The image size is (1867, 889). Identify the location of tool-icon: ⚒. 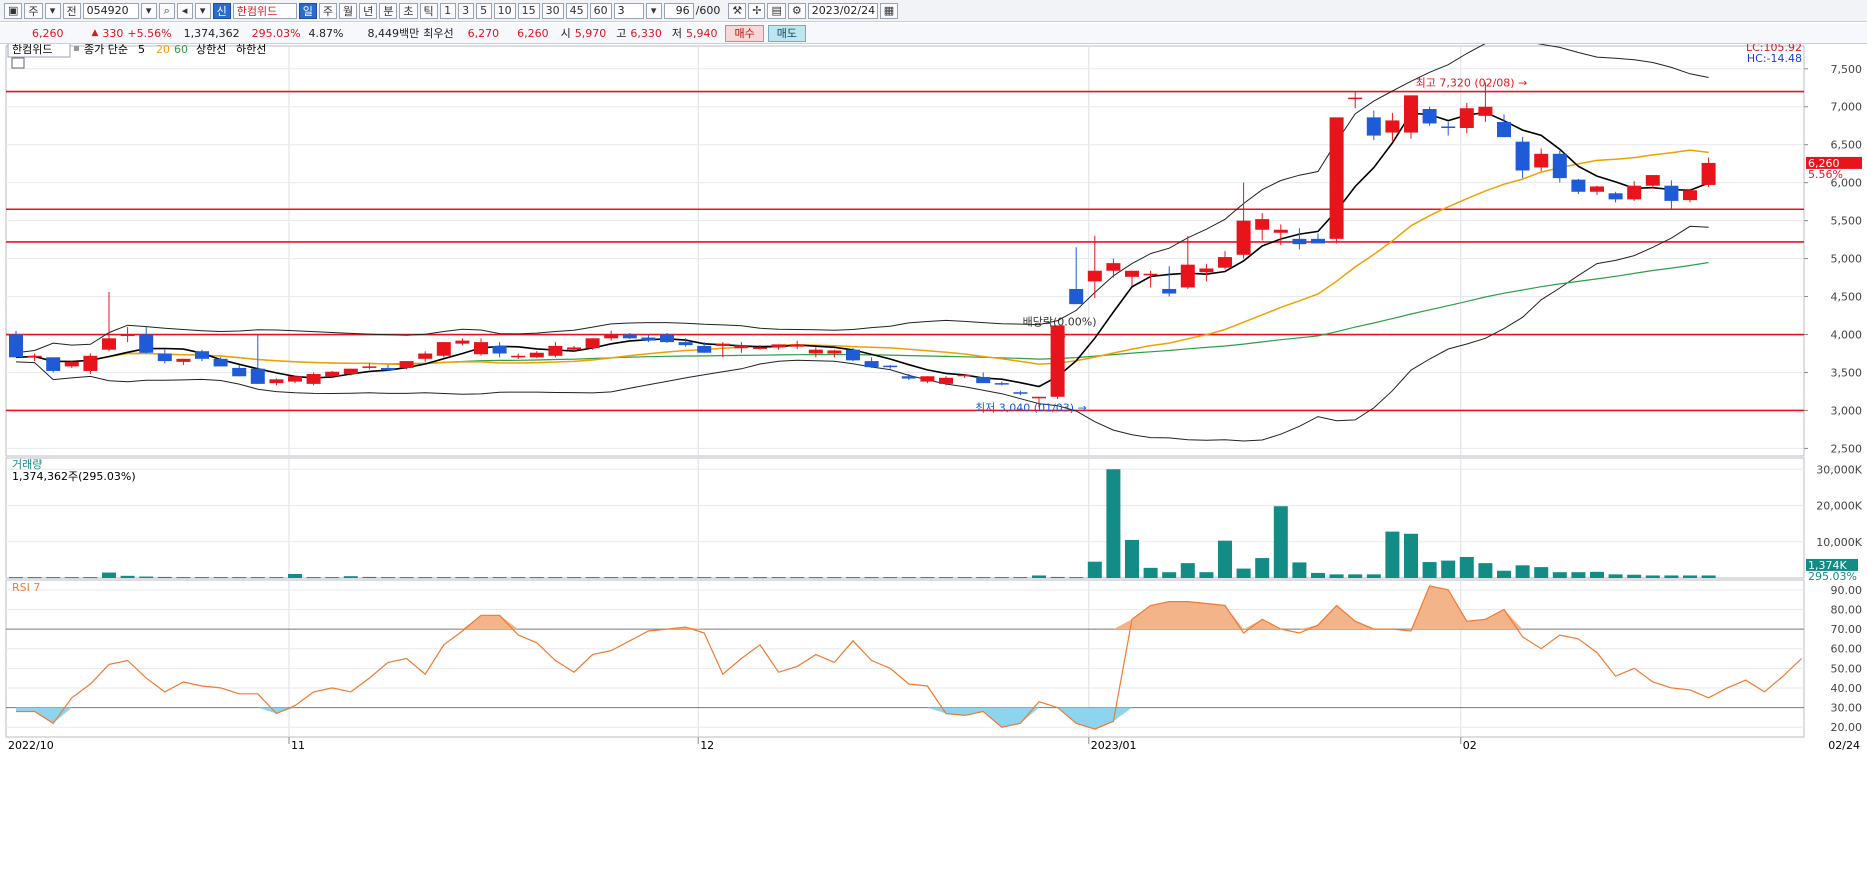
(737, 10).